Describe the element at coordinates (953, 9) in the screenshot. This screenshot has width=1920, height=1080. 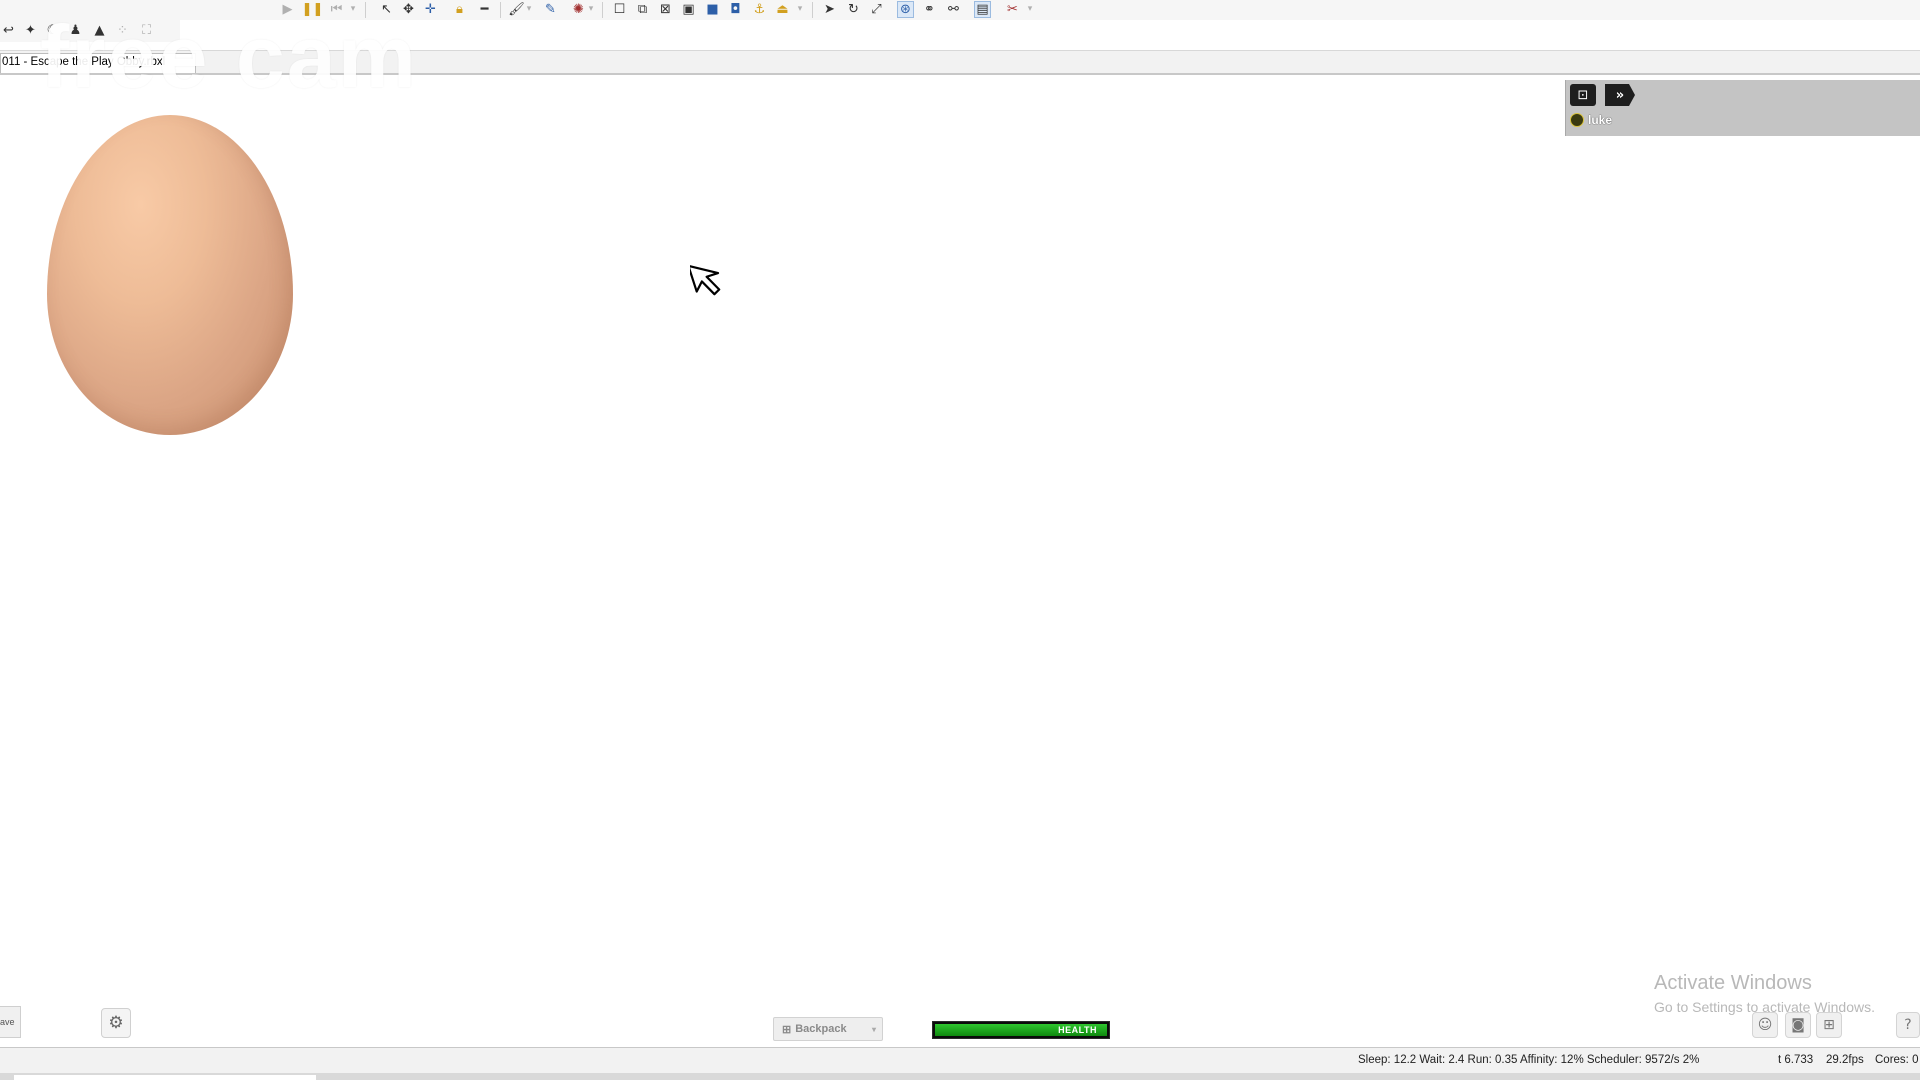
I see `joint-icon: ⚯` at that location.